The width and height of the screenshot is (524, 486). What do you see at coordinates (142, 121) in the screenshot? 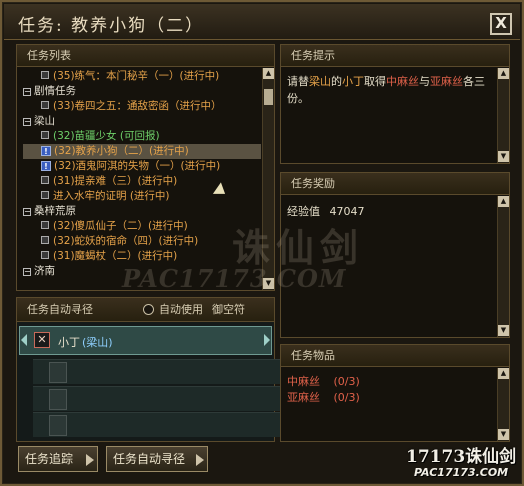
I see `tree-category: − 梁山` at bounding box center [142, 121].